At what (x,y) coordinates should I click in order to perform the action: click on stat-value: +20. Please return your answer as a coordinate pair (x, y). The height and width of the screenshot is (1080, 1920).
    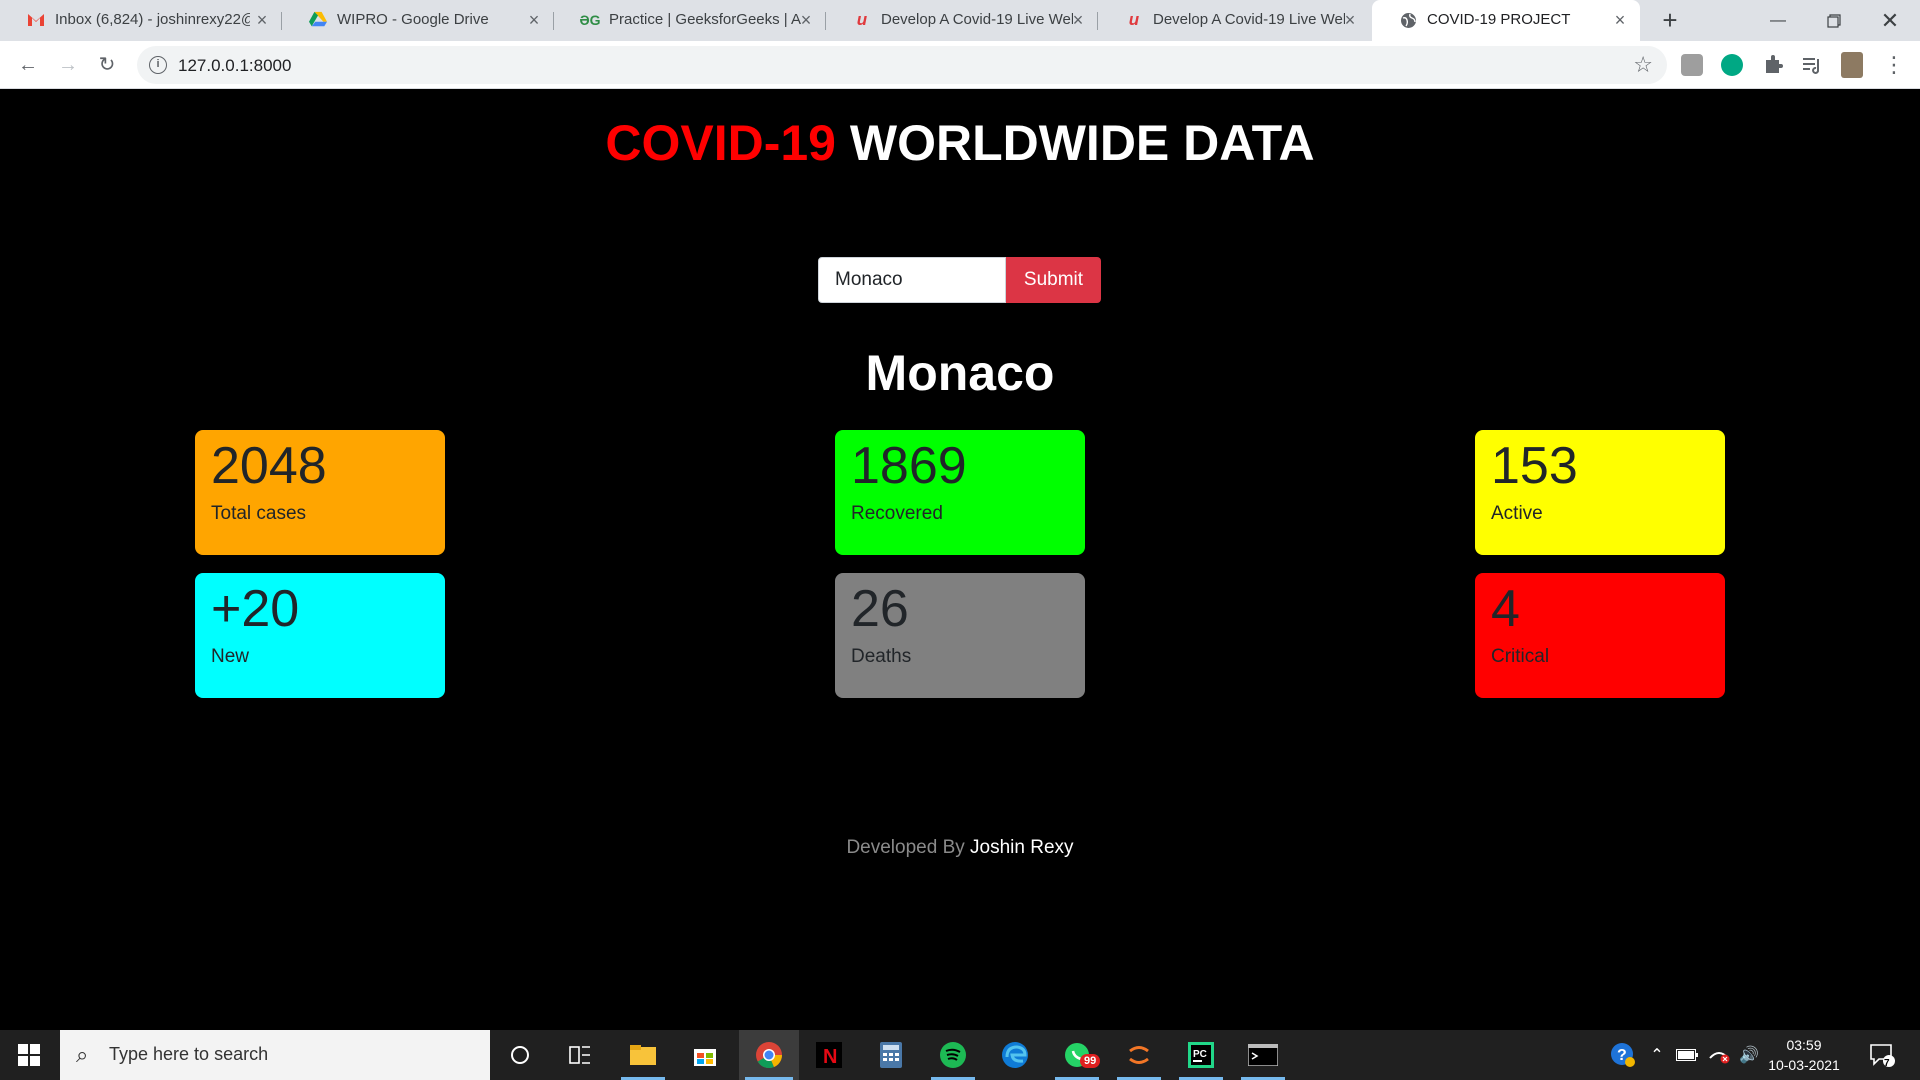
    Looking at the image, I should click on (255, 609).